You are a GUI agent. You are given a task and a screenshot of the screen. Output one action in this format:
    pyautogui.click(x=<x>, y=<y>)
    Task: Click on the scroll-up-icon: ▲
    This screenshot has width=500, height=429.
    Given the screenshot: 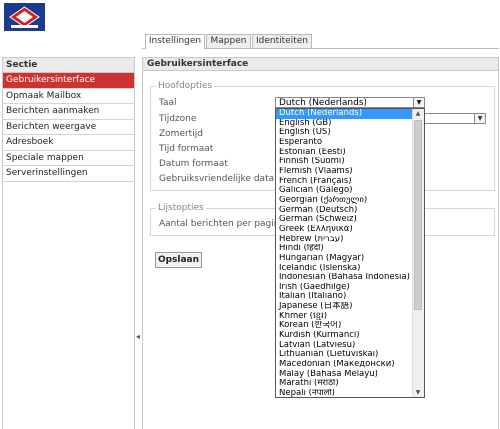 What is the action you would take?
    pyautogui.click(x=418, y=113)
    